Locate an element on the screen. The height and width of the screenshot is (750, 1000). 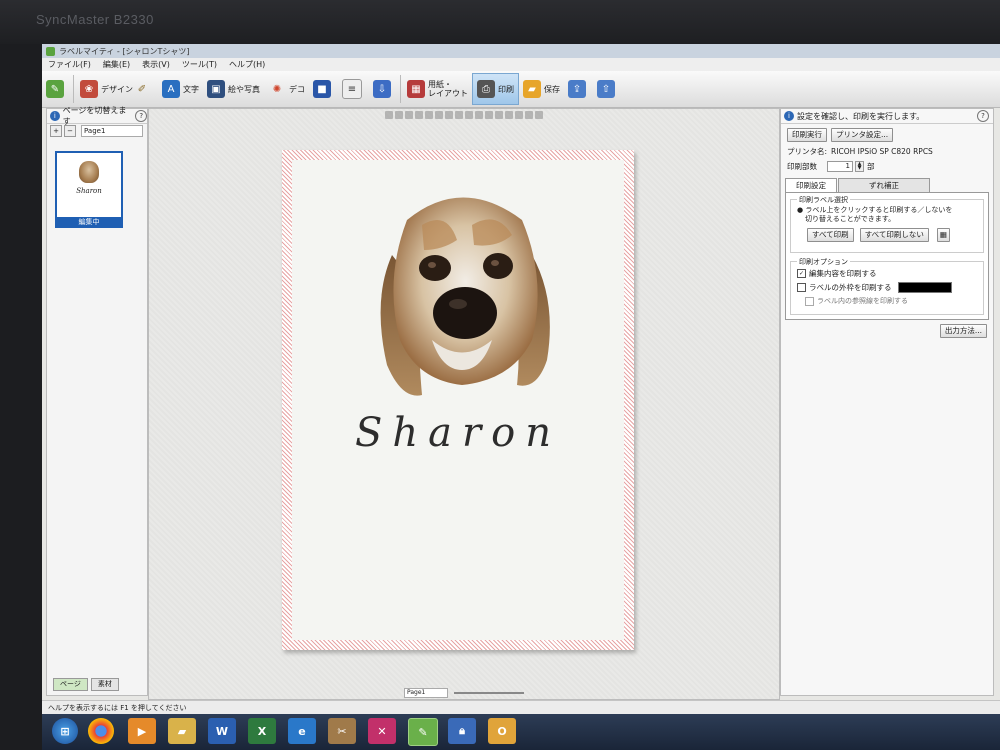
group-icon is located at coordinates (469, 115).